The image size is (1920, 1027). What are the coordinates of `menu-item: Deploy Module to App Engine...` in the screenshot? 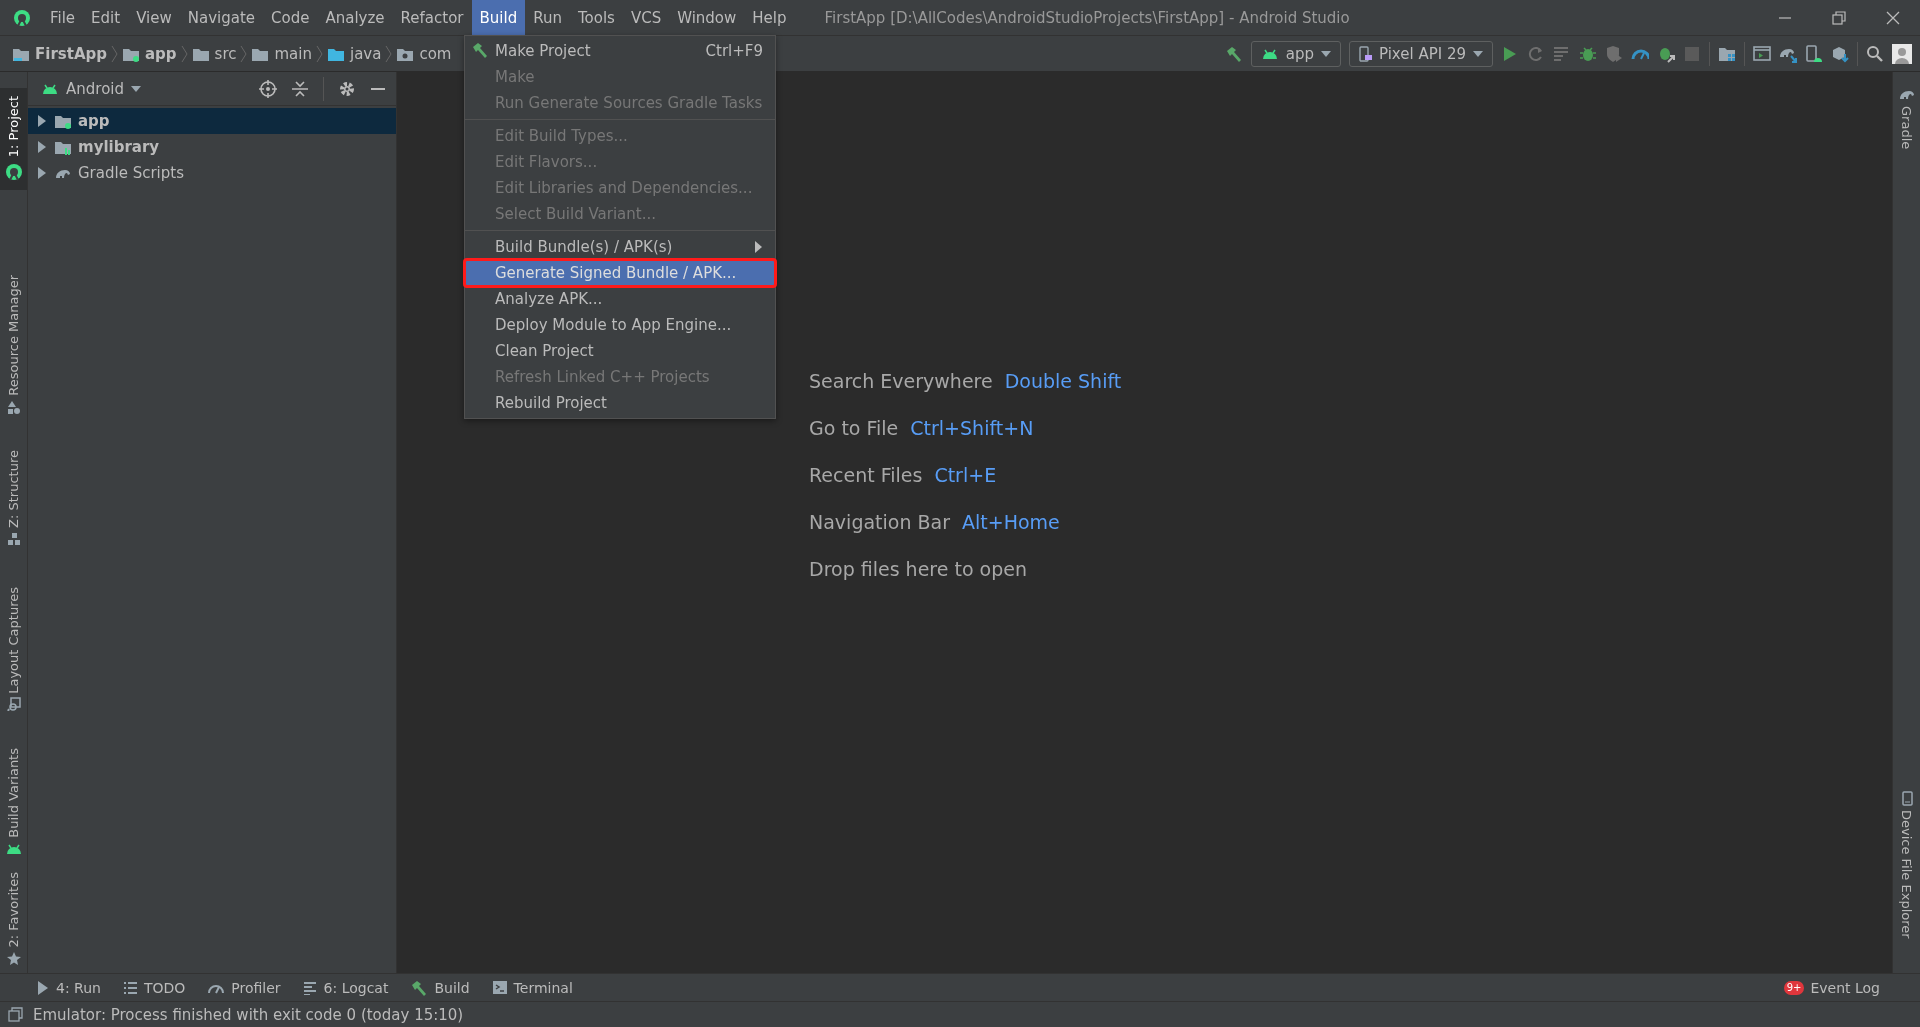 It's located at (620, 325).